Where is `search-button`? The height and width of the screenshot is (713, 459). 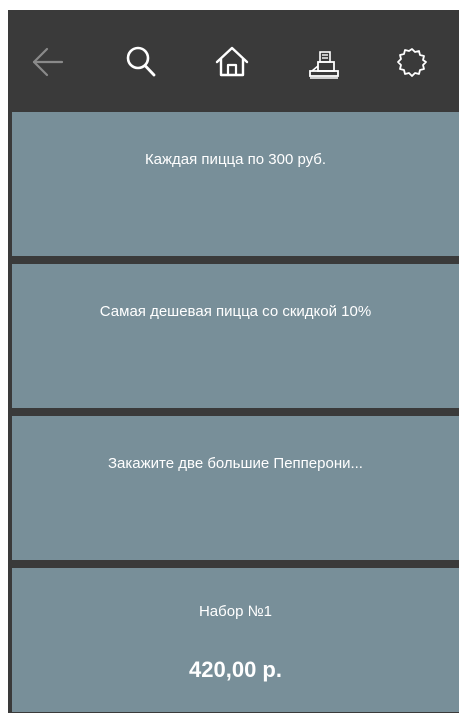
search-button is located at coordinates (141, 62).